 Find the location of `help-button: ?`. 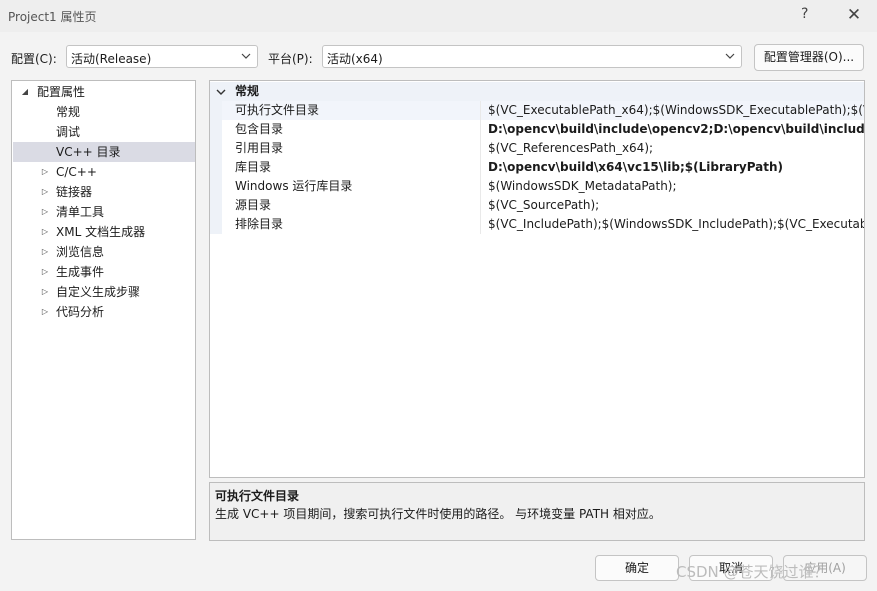

help-button: ? is located at coordinates (804, 14).